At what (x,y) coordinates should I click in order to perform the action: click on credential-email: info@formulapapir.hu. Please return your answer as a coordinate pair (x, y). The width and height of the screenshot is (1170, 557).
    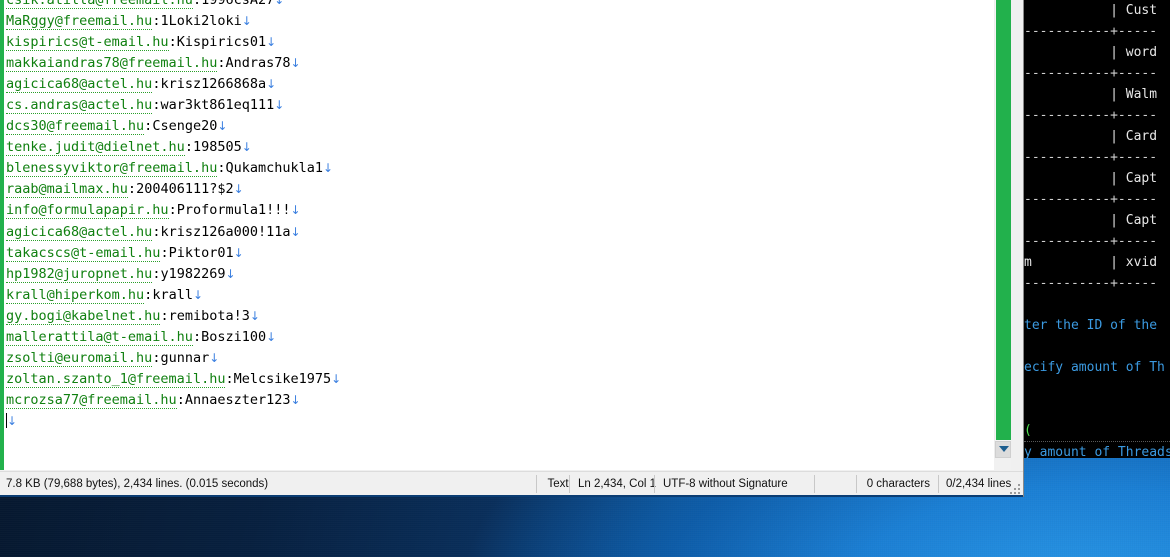
    Looking at the image, I should click on (87, 211).